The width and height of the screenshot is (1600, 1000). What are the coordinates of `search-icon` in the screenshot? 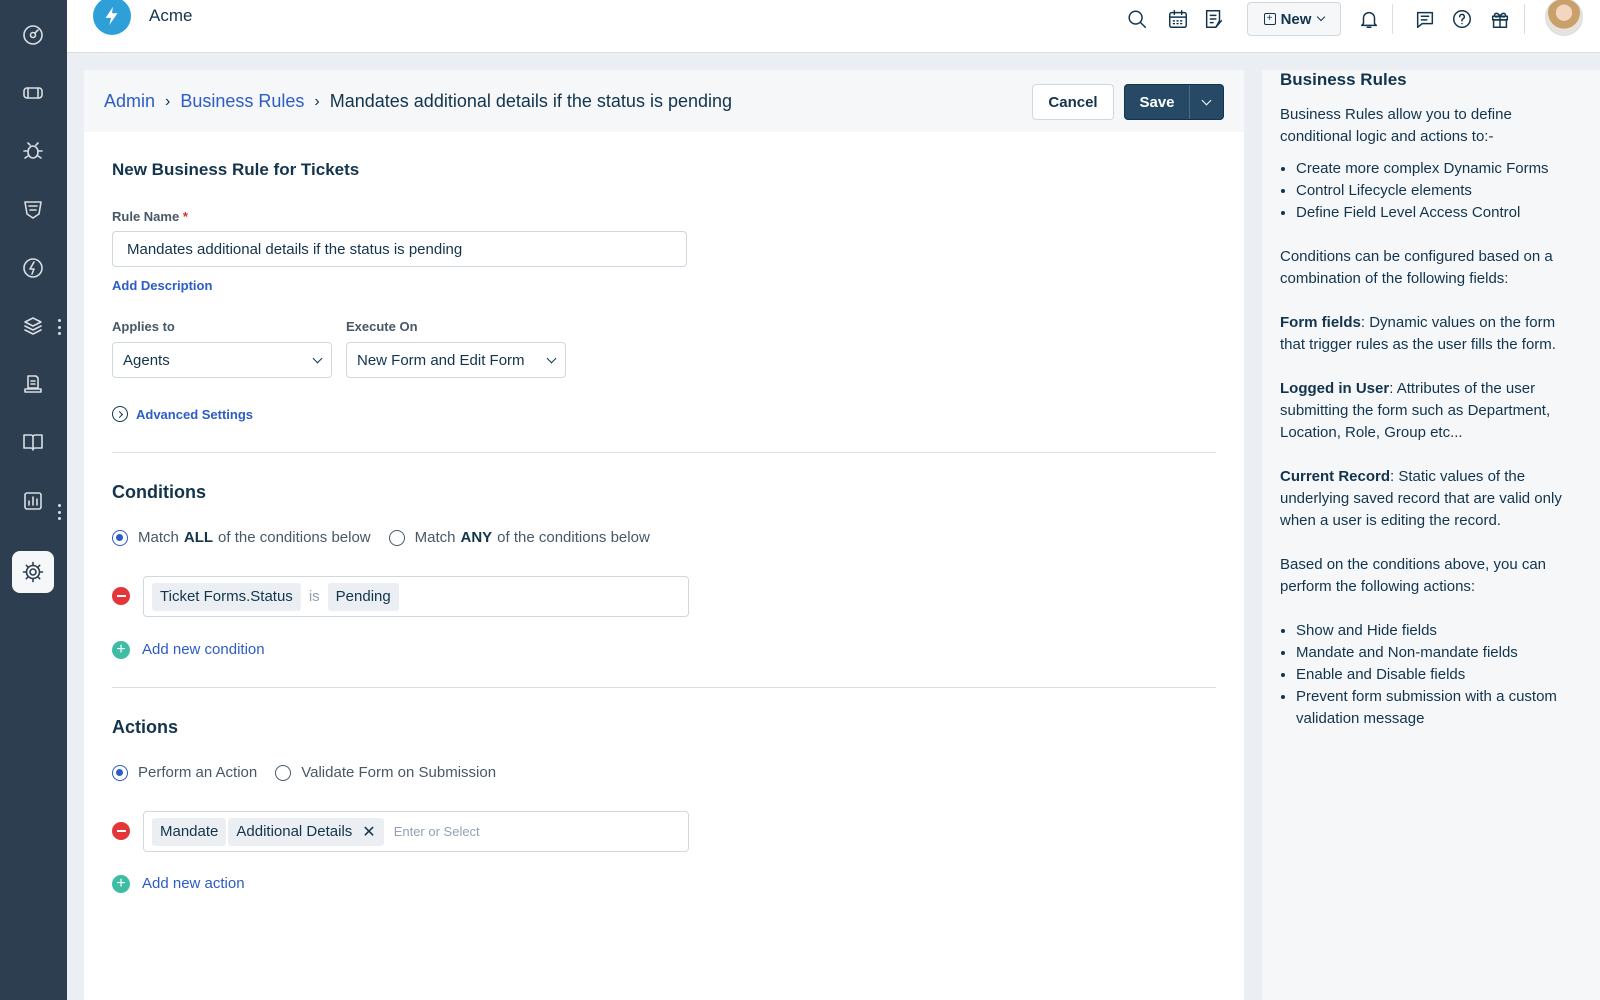 It's located at (1137, 19).